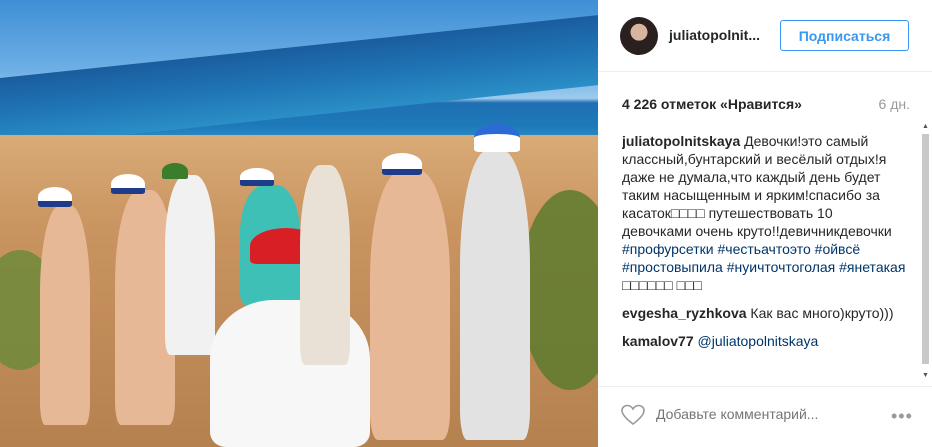  Describe the element at coordinates (684, 313) in the screenshot. I see `comment-username: evgesha_ryzhkova` at that location.